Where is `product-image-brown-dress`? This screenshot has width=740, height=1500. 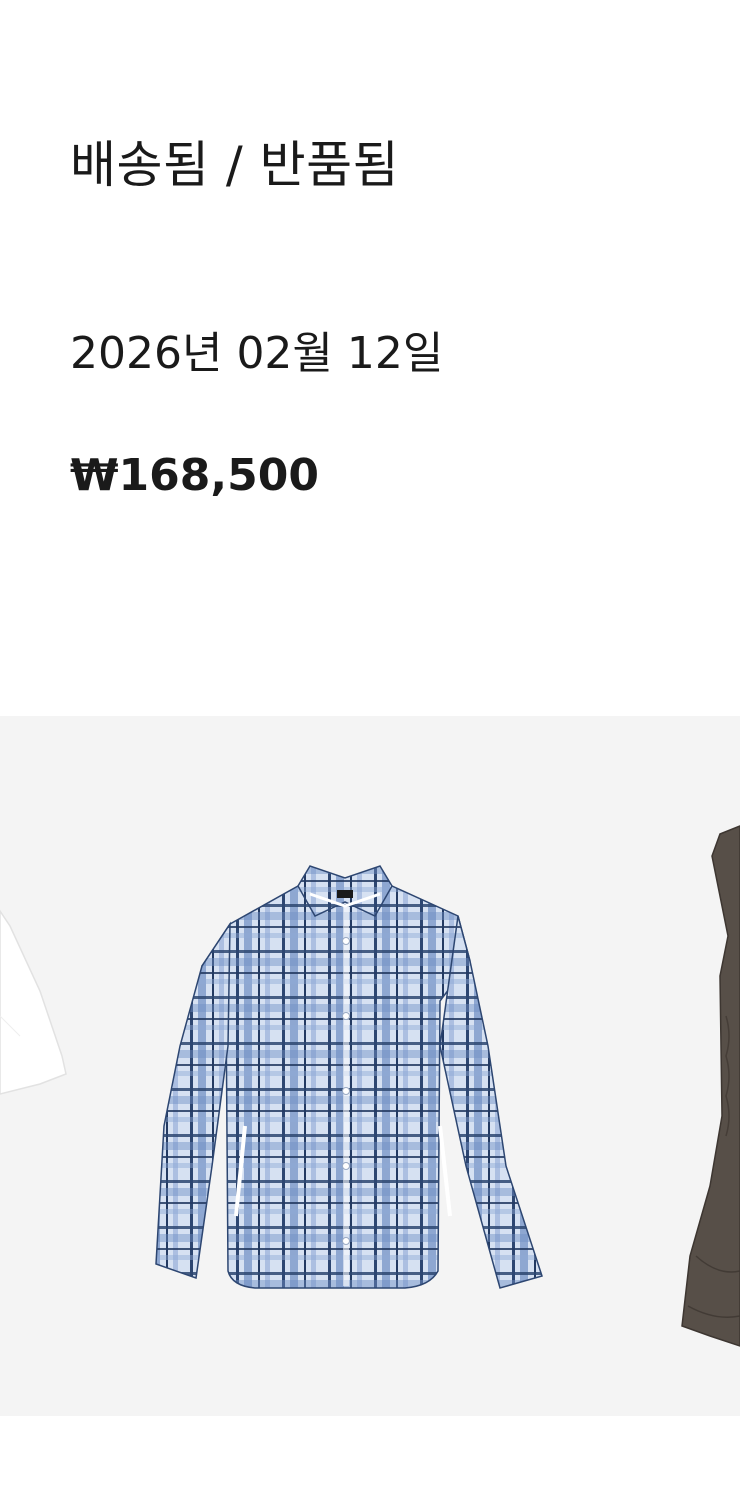 product-image-brown-dress is located at coordinates (700, 1066).